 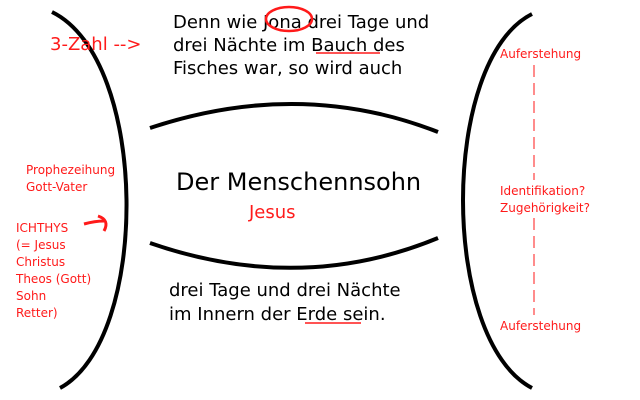 I want to click on ichthys-line-2: (= Jesus, so click(x=41, y=245).